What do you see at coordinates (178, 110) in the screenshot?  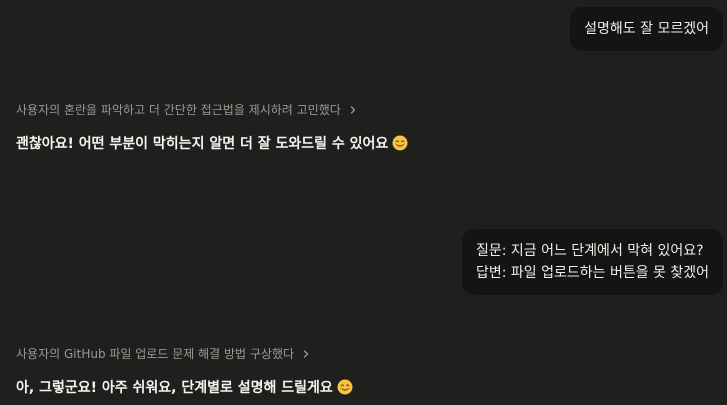 I see `thinking-summary-text: 사용자의 혼란을 파악하고 더 간단한 접근법을 제시하려 고민했다` at bounding box center [178, 110].